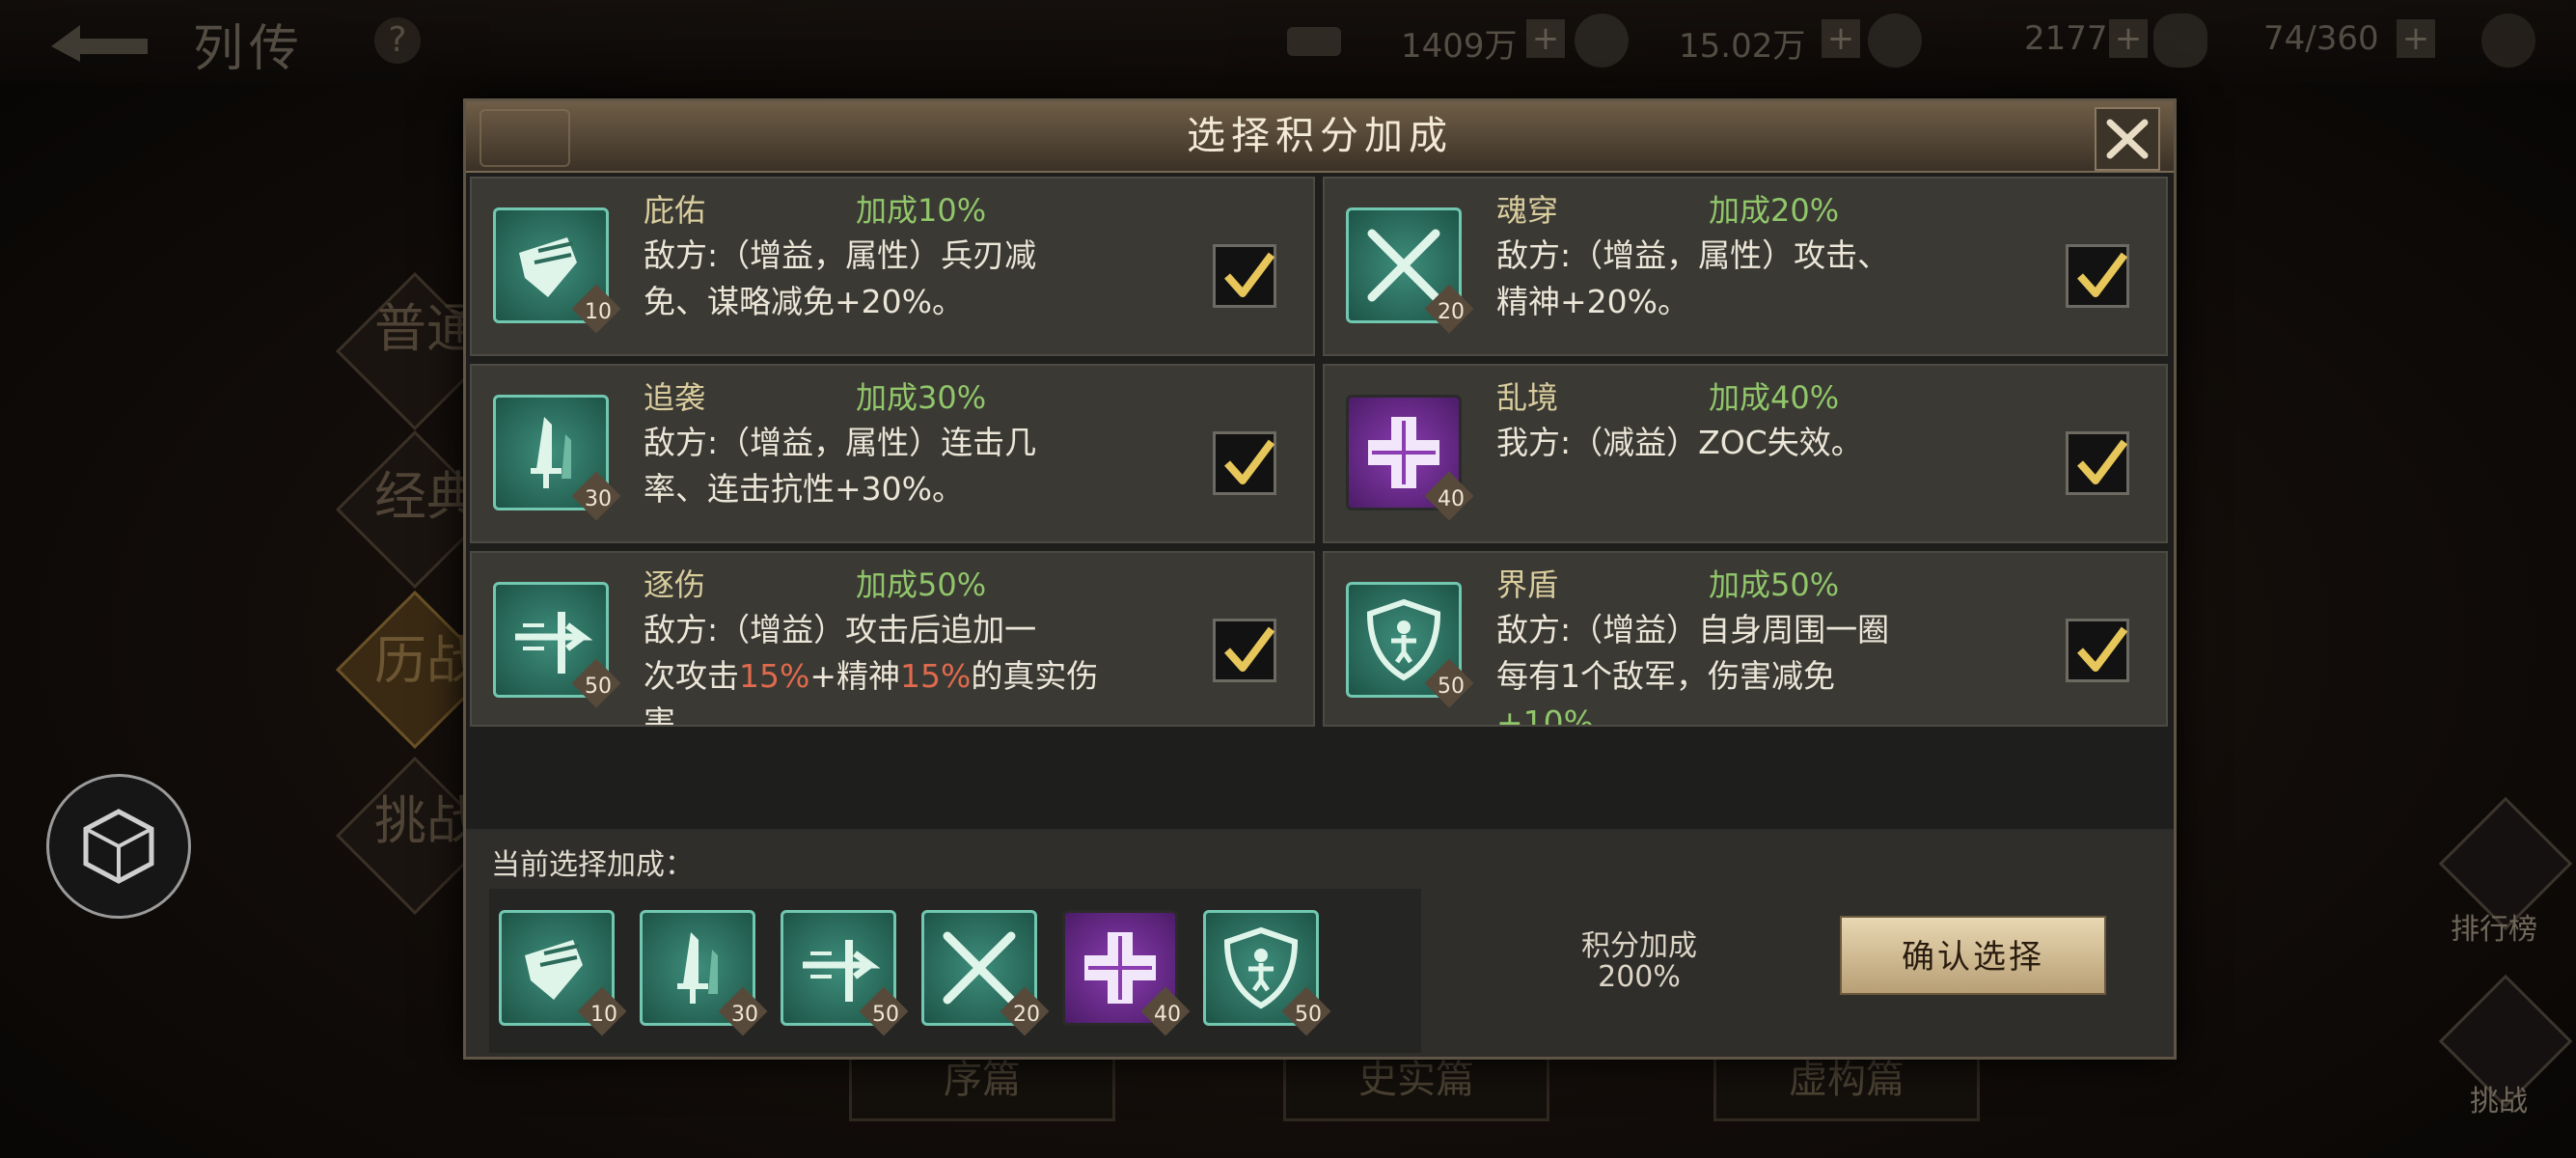 The width and height of the screenshot is (2576, 1158). Describe the element at coordinates (249, 49) in the screenshot. I see `page-title: 列传` at that location.